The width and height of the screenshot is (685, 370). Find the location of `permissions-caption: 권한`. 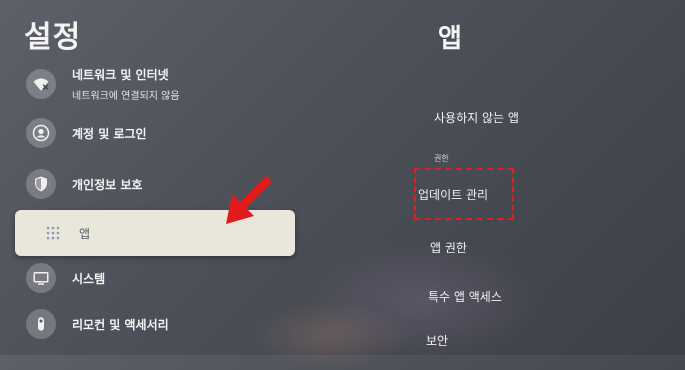

permissions-caption: 권한 is located at coordinates (441, 158).